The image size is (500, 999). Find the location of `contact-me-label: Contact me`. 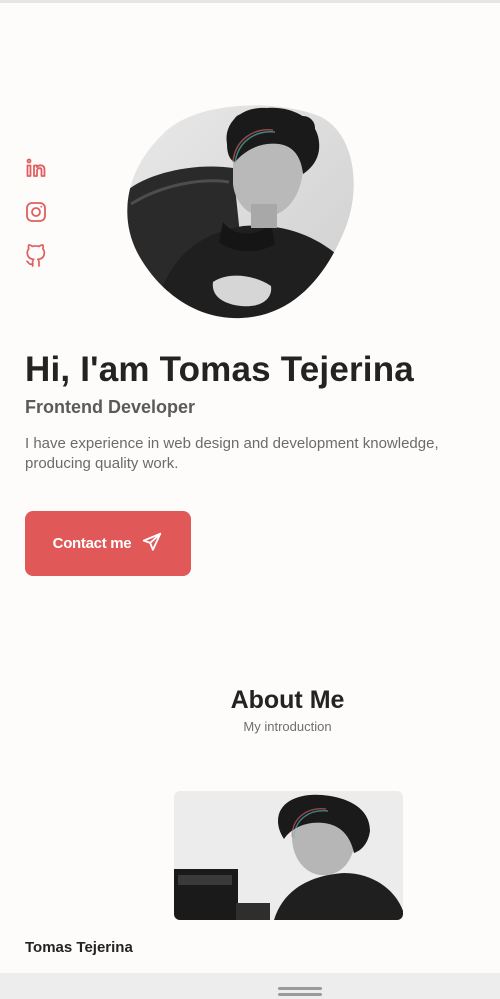

contact-me-label: Contact me is located at coordinates (92, 543).